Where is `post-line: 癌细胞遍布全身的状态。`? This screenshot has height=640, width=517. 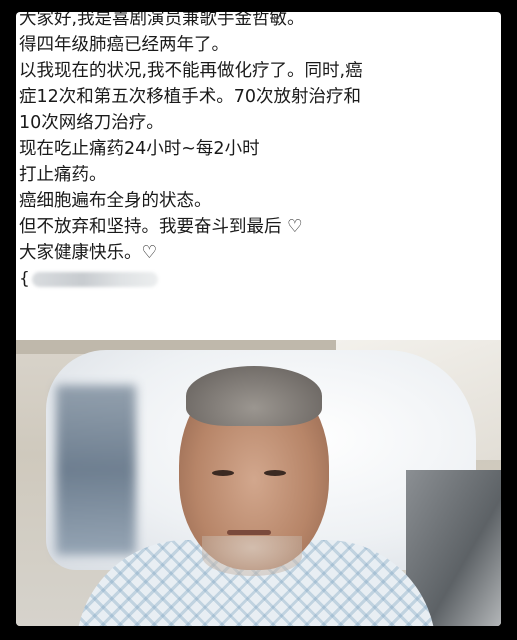
post-line: 癌细胞遍布全身的状态。 is located at coordinates (115, 201).